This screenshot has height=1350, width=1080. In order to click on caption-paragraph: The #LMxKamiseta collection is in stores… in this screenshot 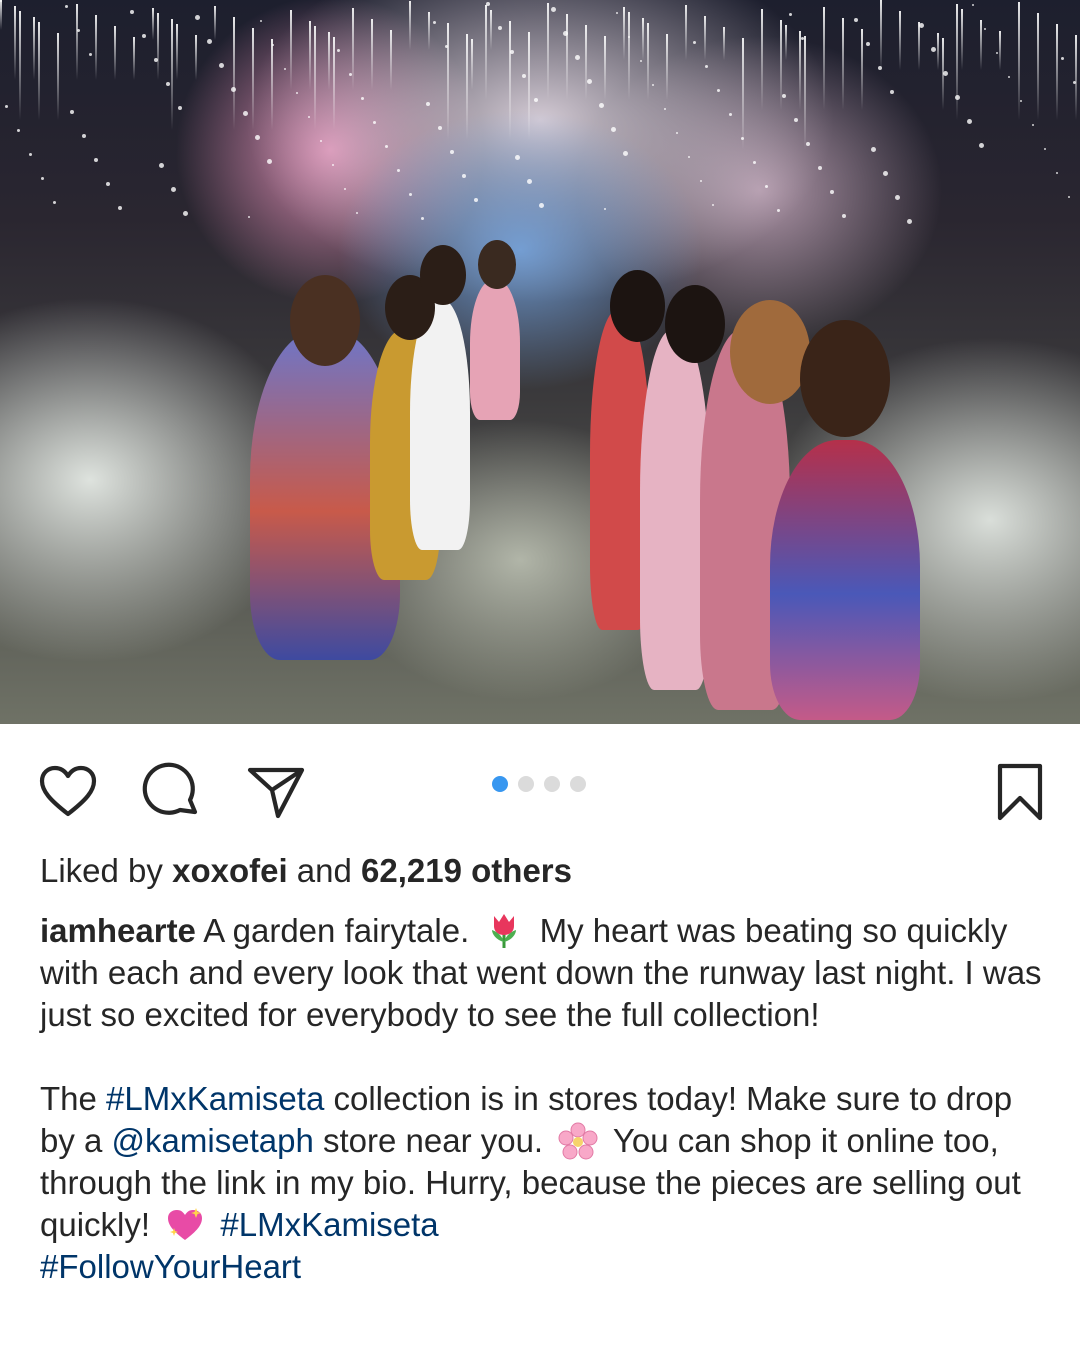, I will do `click(545, 1183)`.